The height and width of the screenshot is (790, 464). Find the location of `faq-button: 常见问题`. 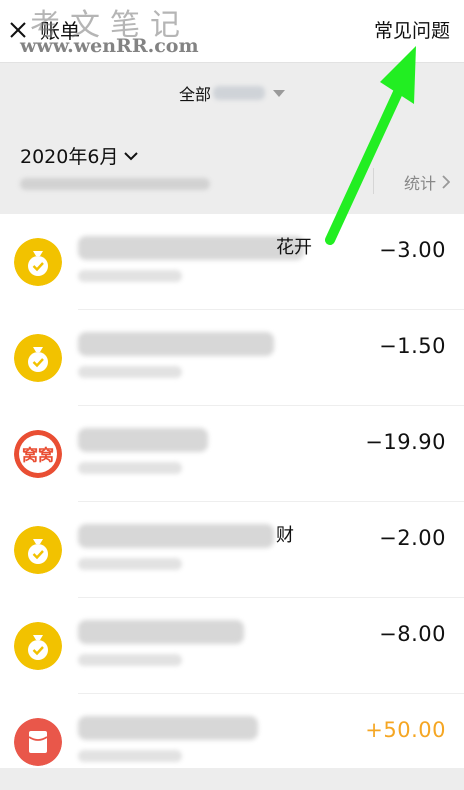

faq-button: 常见问题 is located at coordinates (412, 31).